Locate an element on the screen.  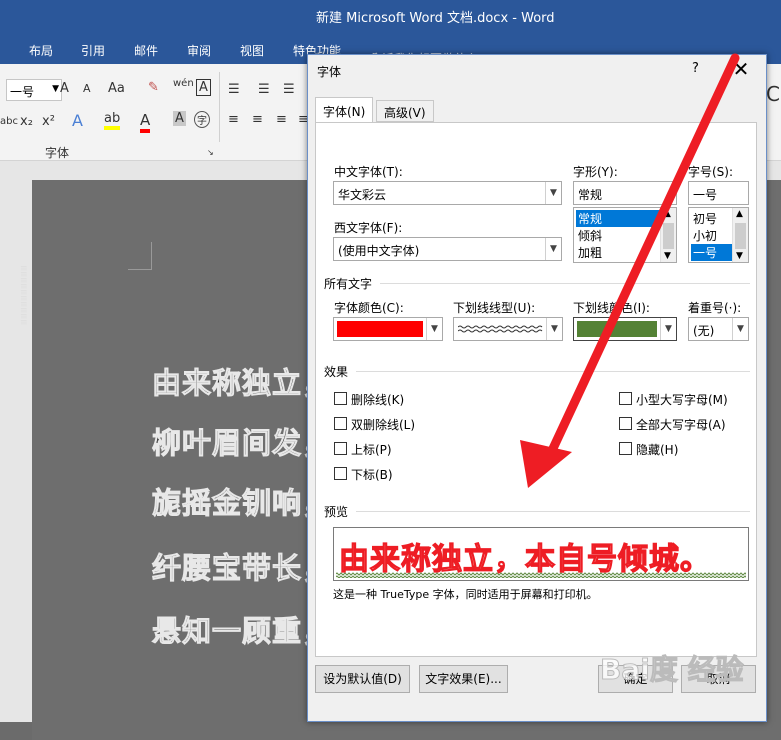
font-style-input: 常规 is located at coordinates (625, 193).